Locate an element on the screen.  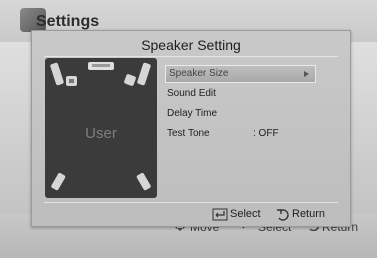
speaker-front-right-icon is located at coordinates (144, 74).